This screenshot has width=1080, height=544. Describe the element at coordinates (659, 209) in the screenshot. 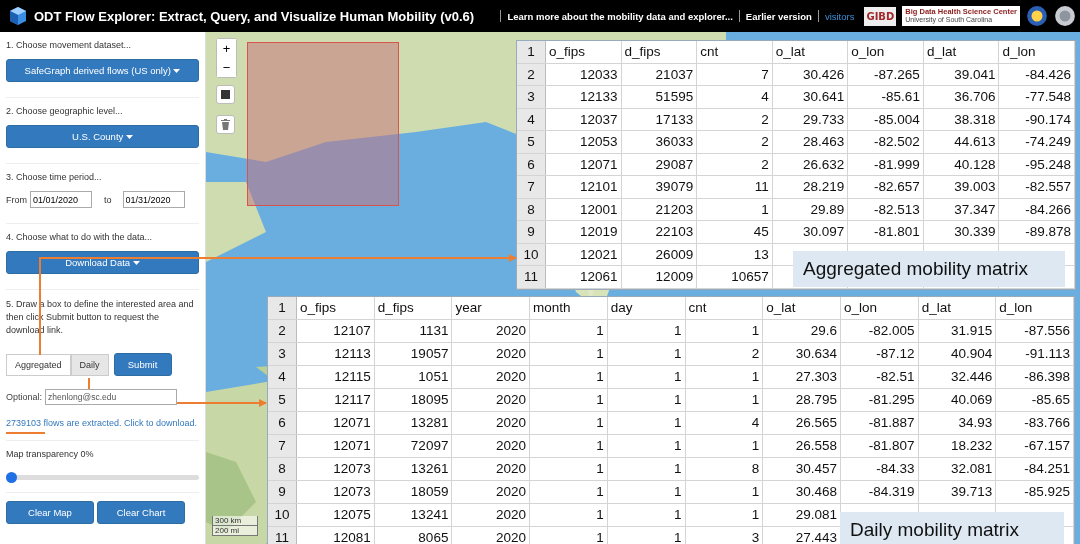

I see `table-cell: 21203` at that location.